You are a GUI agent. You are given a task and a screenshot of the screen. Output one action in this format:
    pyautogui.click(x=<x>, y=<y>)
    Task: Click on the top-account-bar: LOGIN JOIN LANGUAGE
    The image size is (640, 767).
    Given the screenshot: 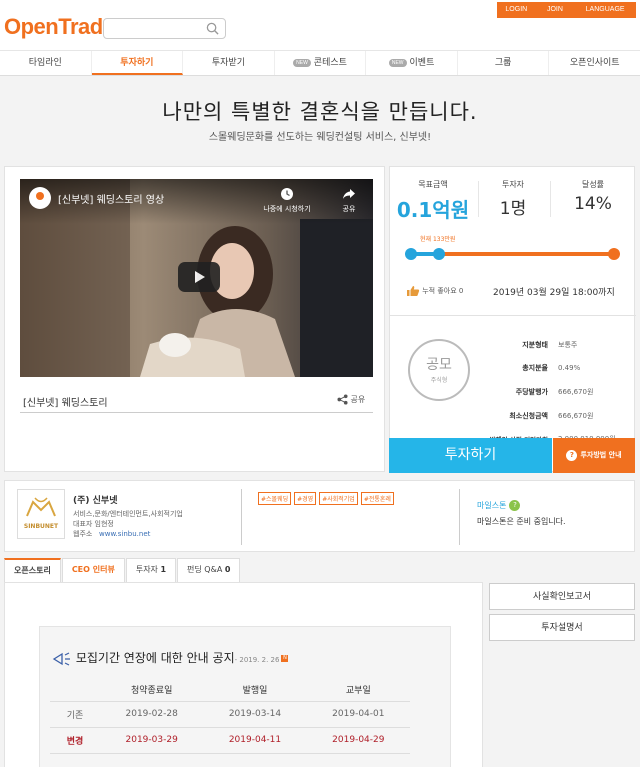 What is the action you would take?
    pyautogui.click(x=566, y=10)
    